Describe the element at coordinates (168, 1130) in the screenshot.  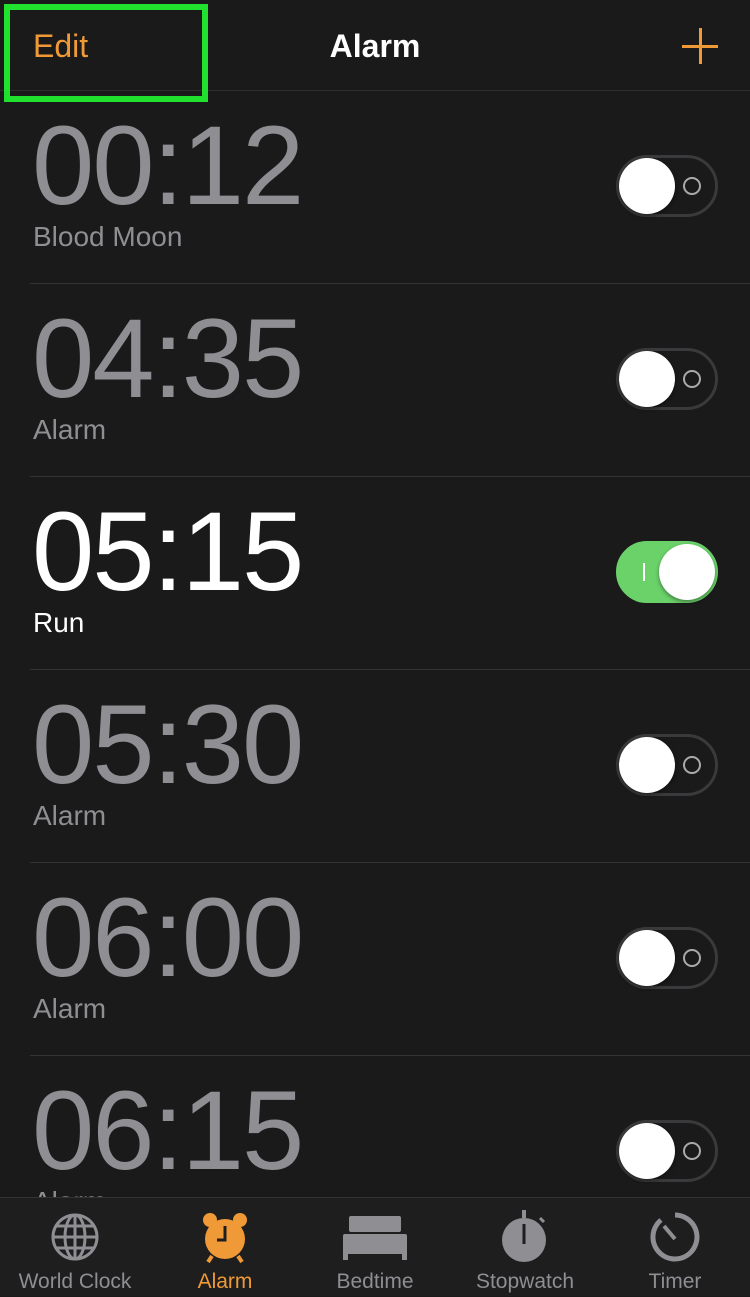
I see `alarm-time: 06:15` at that location.